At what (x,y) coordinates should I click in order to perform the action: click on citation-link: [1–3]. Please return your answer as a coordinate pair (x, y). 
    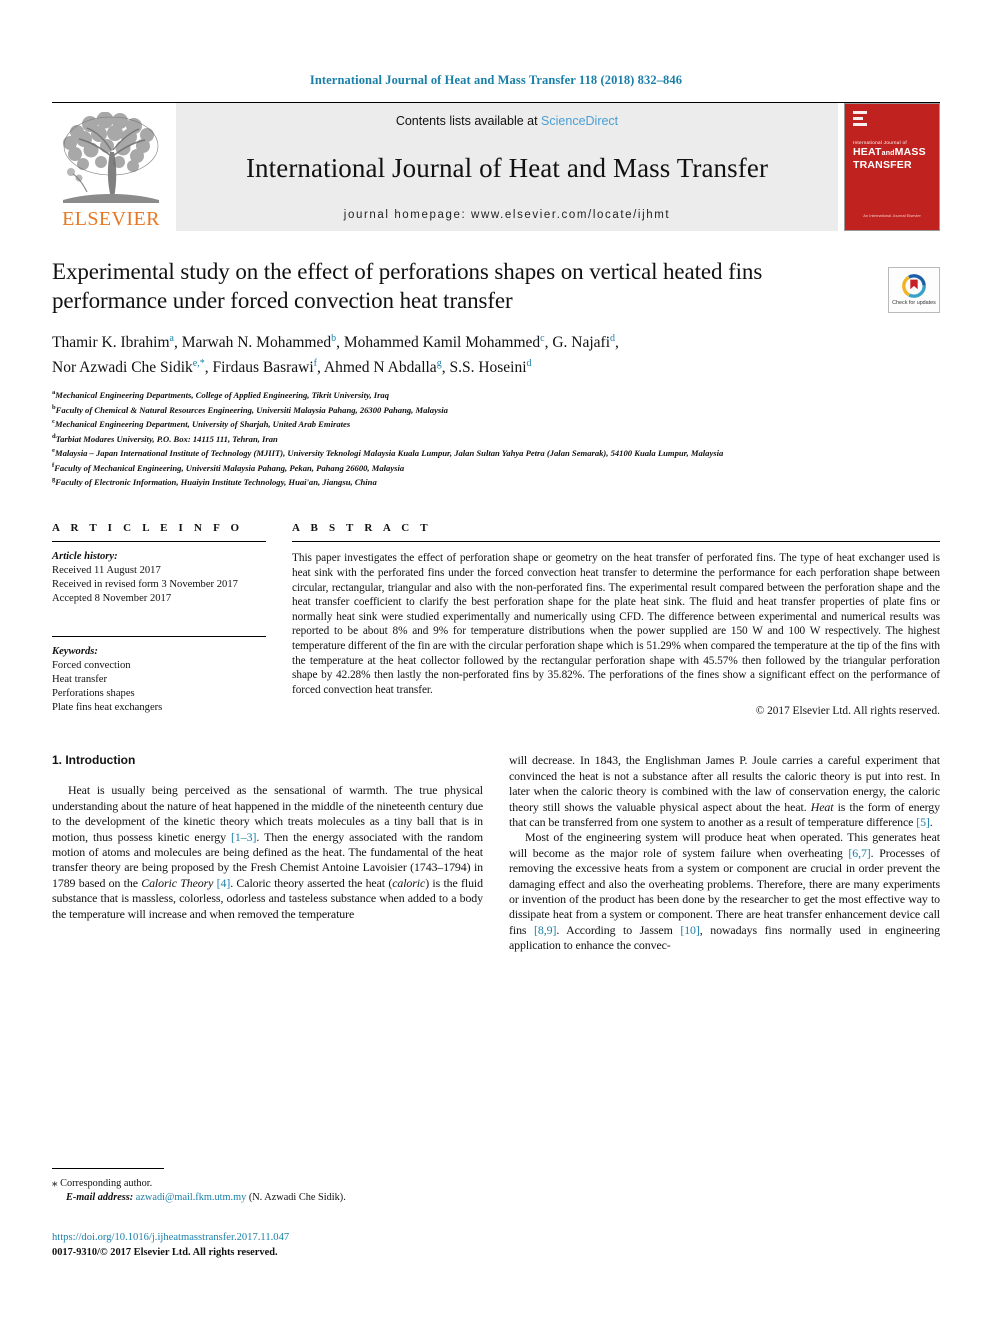
    Looking at the image, I should click on (243, 837).